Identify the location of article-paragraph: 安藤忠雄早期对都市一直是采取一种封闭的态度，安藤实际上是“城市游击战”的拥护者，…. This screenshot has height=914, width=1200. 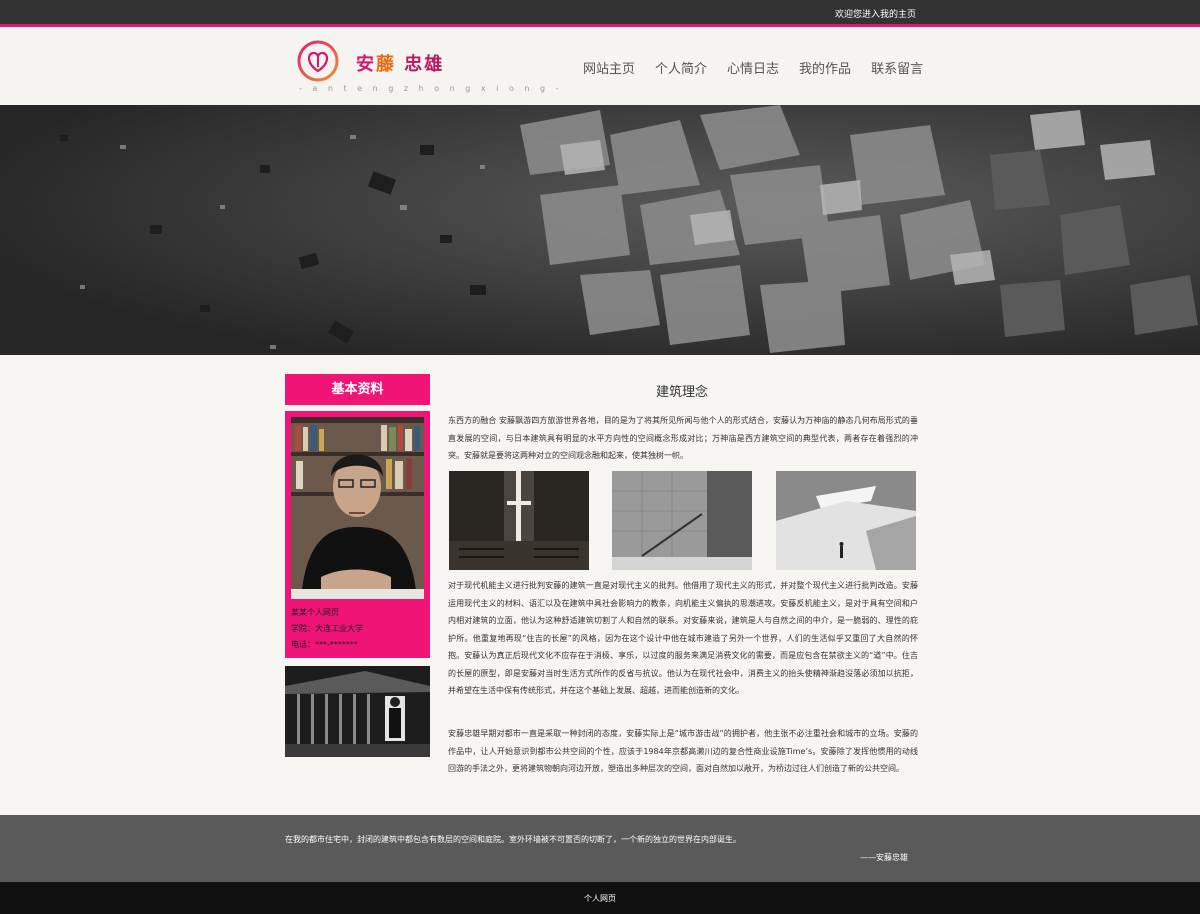
(683, 751).